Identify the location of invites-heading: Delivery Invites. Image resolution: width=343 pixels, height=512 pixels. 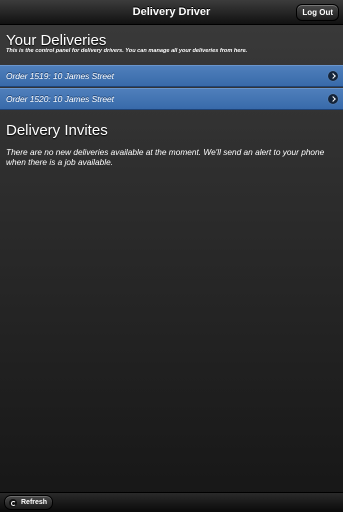
(57, 130).